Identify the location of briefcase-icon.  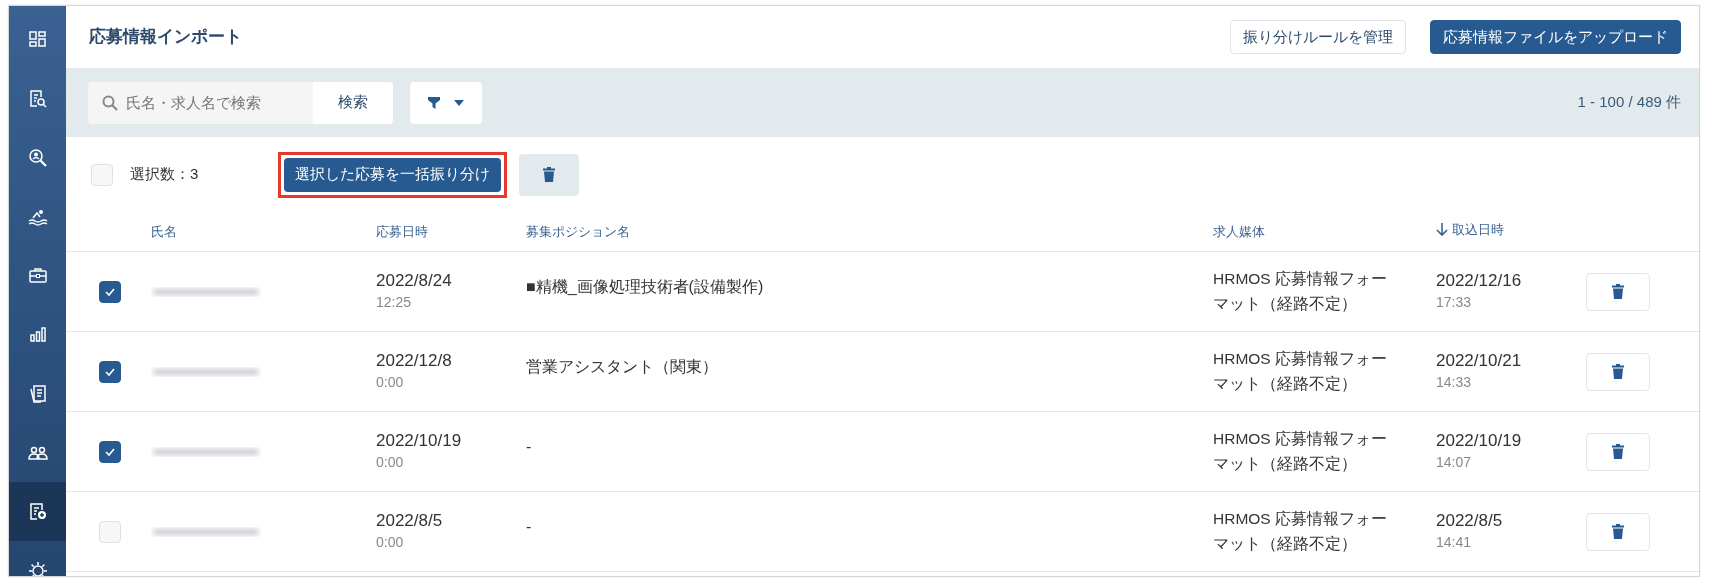
(37, 275).